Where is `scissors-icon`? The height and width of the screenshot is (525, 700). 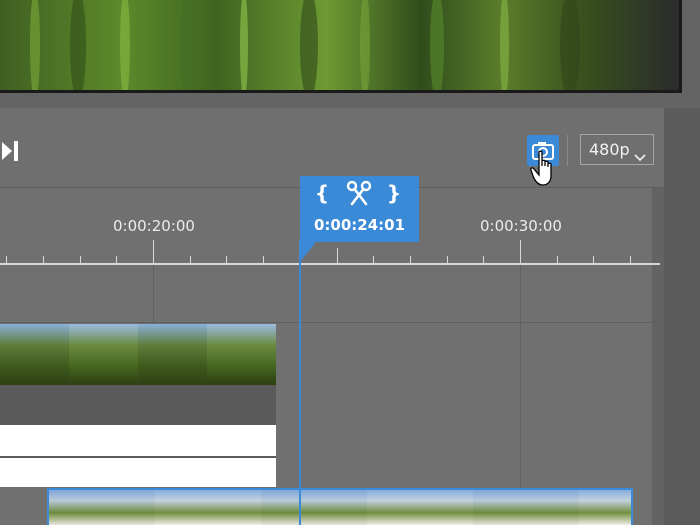 scissors-icon is located at coordinates (359, 193).